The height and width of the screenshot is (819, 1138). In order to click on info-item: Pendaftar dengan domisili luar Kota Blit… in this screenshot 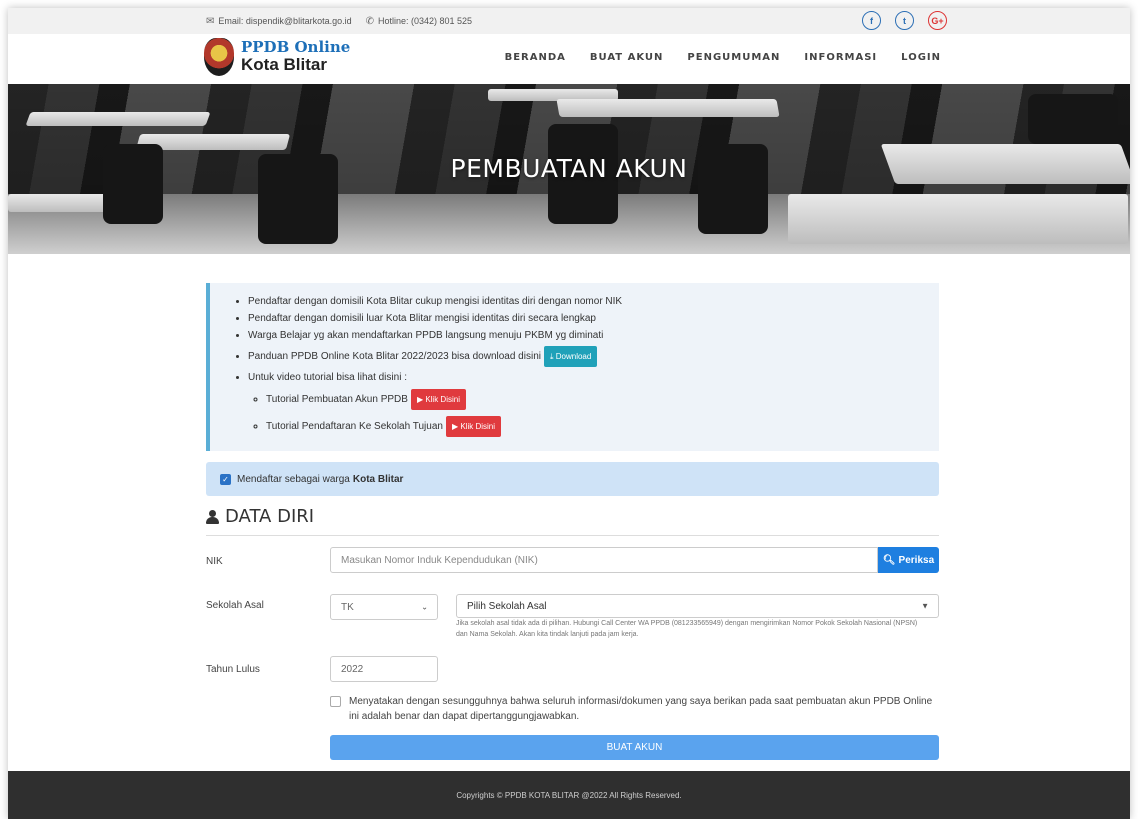, I will do `click(583, 318)`.